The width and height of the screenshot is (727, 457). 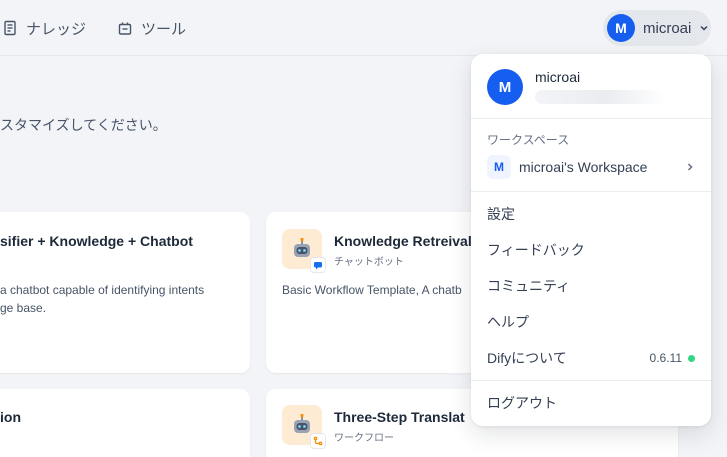 What do you see at coordinates (690, 167) in the screenshot?
I see `chevron-right-icon` at bounding box center [690, 167].